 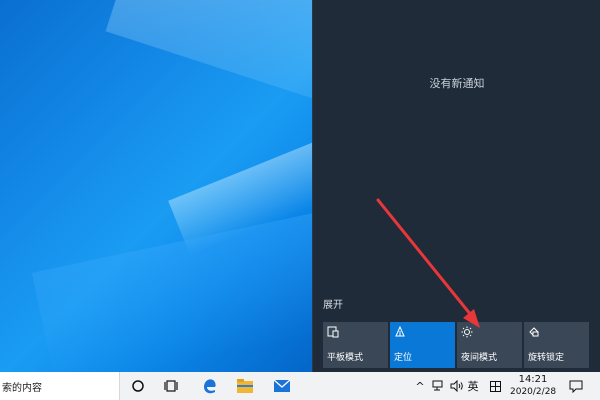 What do you see at coordinates (355, 345) in the screenshot?
I see `tile-tablet-mode: 平板模式` at bounding box center [355, 345].